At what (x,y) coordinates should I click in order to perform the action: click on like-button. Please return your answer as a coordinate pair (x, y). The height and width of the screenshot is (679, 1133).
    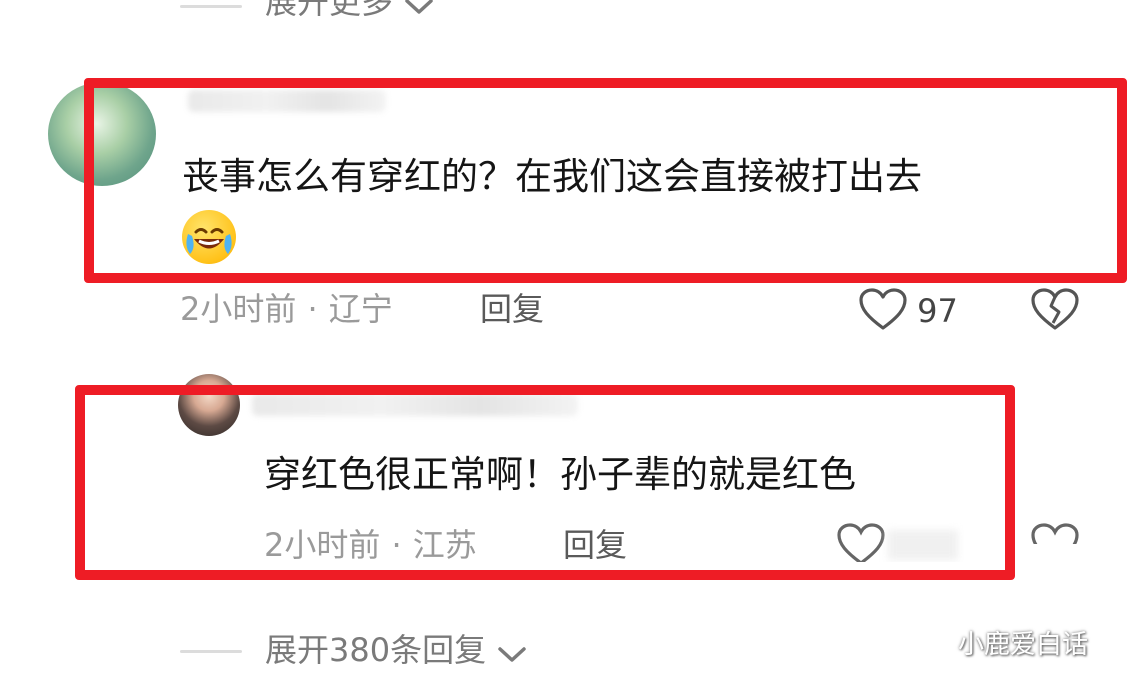
    Looking at the image, I should click on (901, 542).